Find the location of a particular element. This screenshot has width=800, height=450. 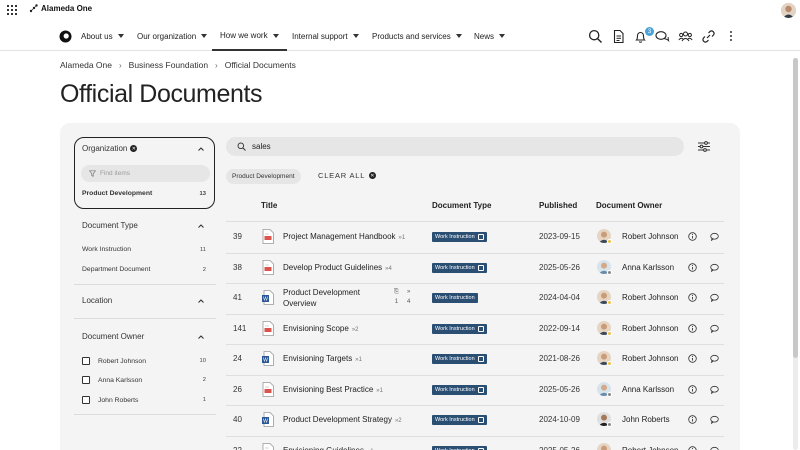

brand-logo-icon is located at coordinates (33, 8).